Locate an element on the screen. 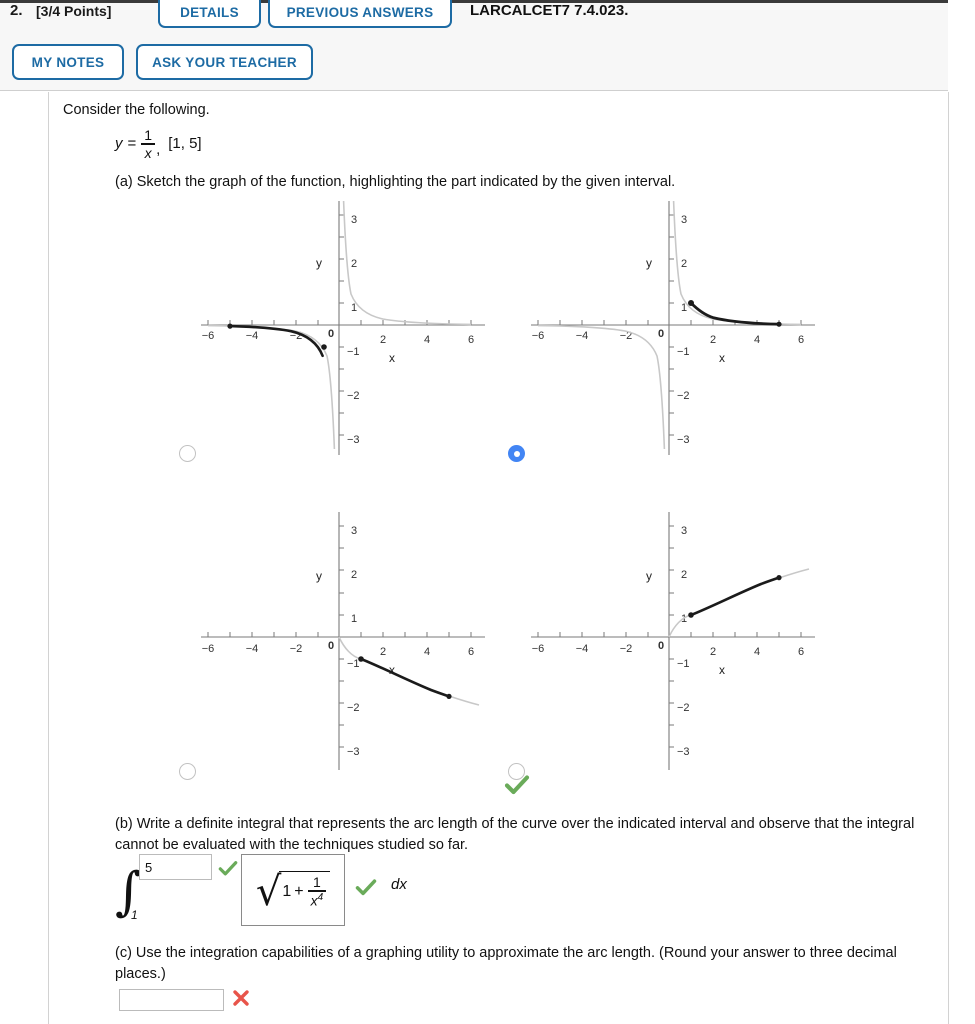  graph-option-c: −6 −4 −2 0 2 4 6 3 2 1 −1 −2 −3 y x is located at coordinates (344, 647).